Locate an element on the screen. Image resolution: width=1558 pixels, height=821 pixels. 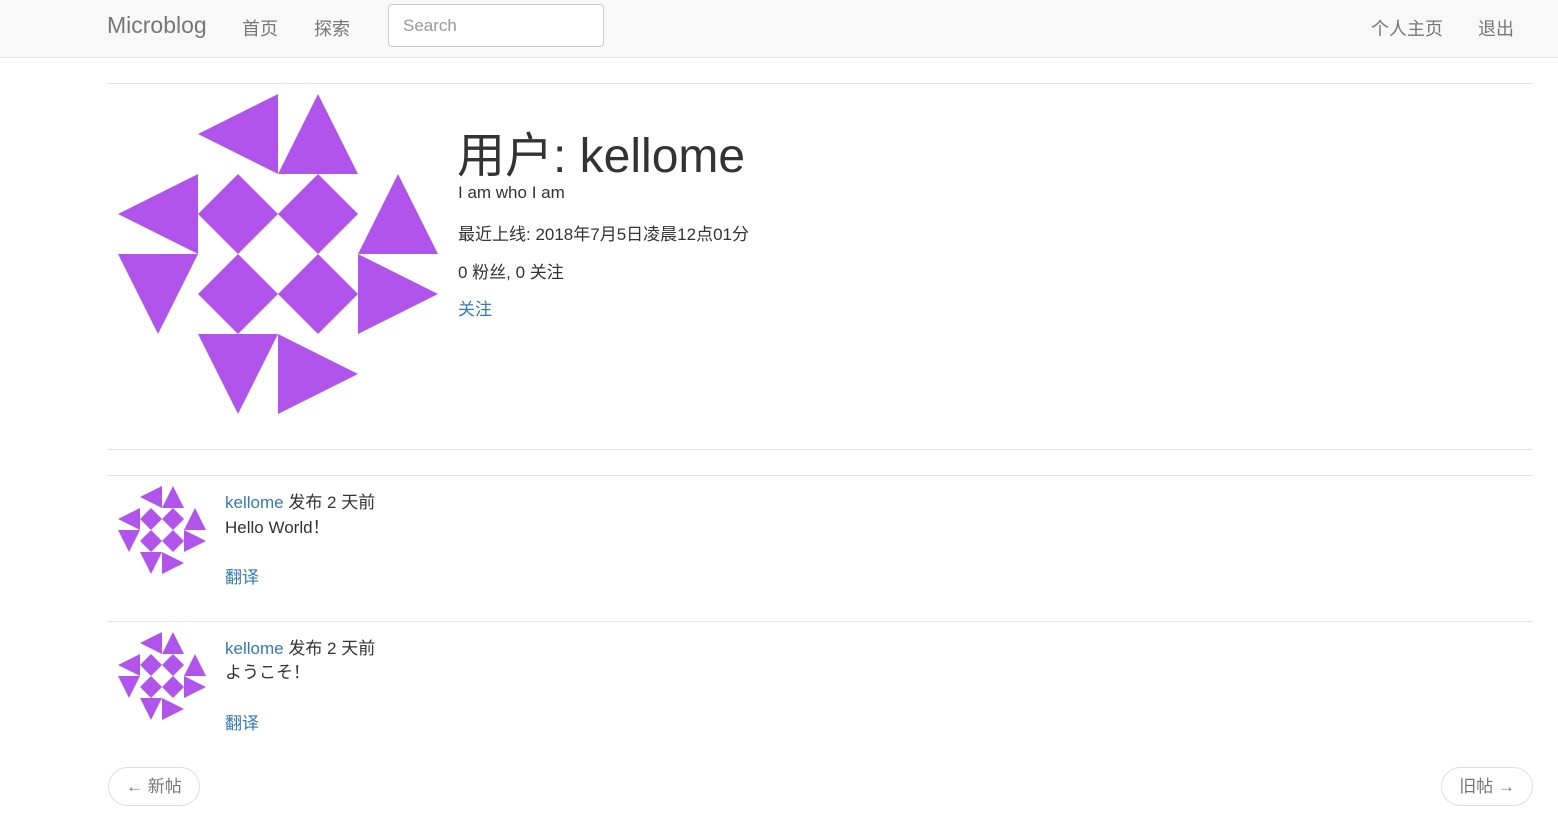
older-posts-button: 旧帖 → is located at coordinates (1487, 786).